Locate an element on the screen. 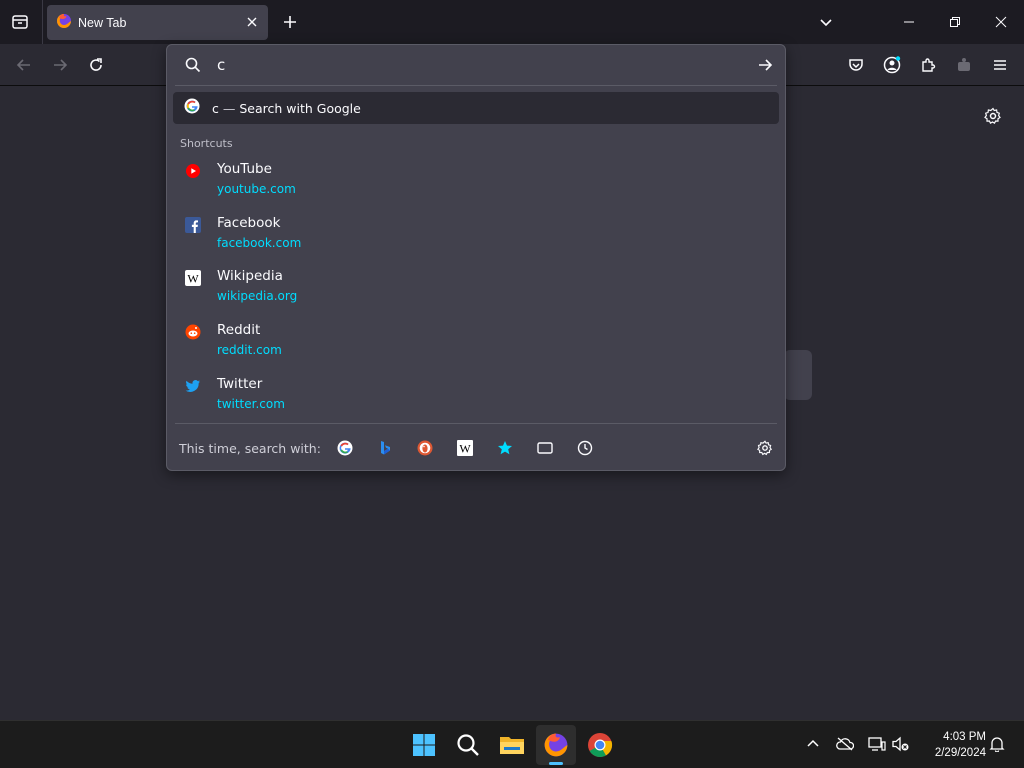 The width and height of the screenshot is (1024, 768). taskbar: 4:03 PM 2/29/2024 is located at coordinates (512, 744).